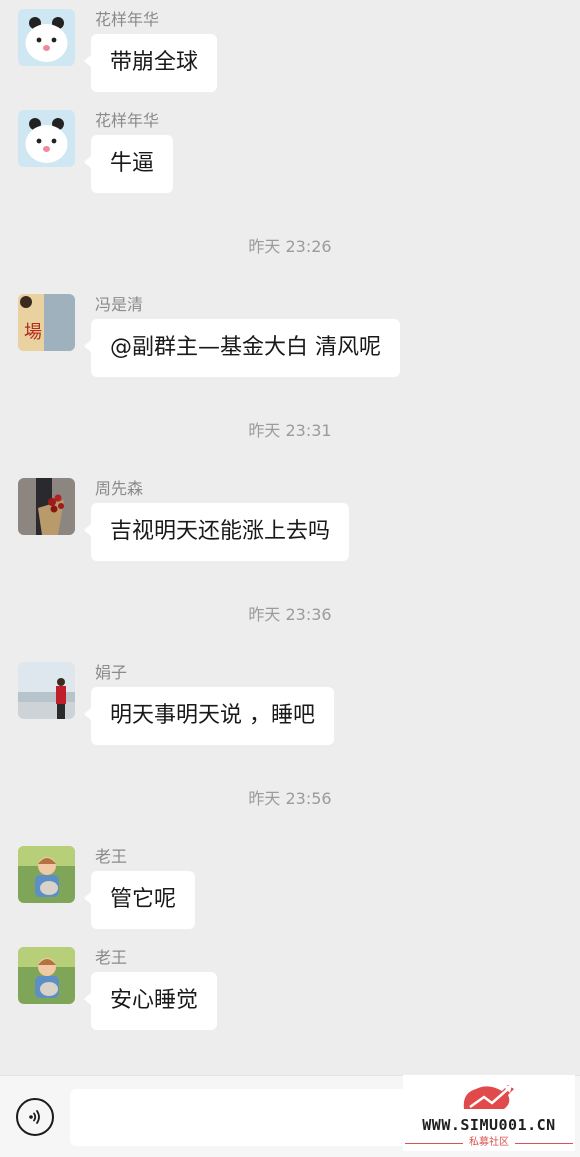 The width and height of the screenshot is (580, 1157). What do you see at coordinates (119, 488) in the screenshot?
I see `sender-name: 周先森` at bounding box center [119, 488].